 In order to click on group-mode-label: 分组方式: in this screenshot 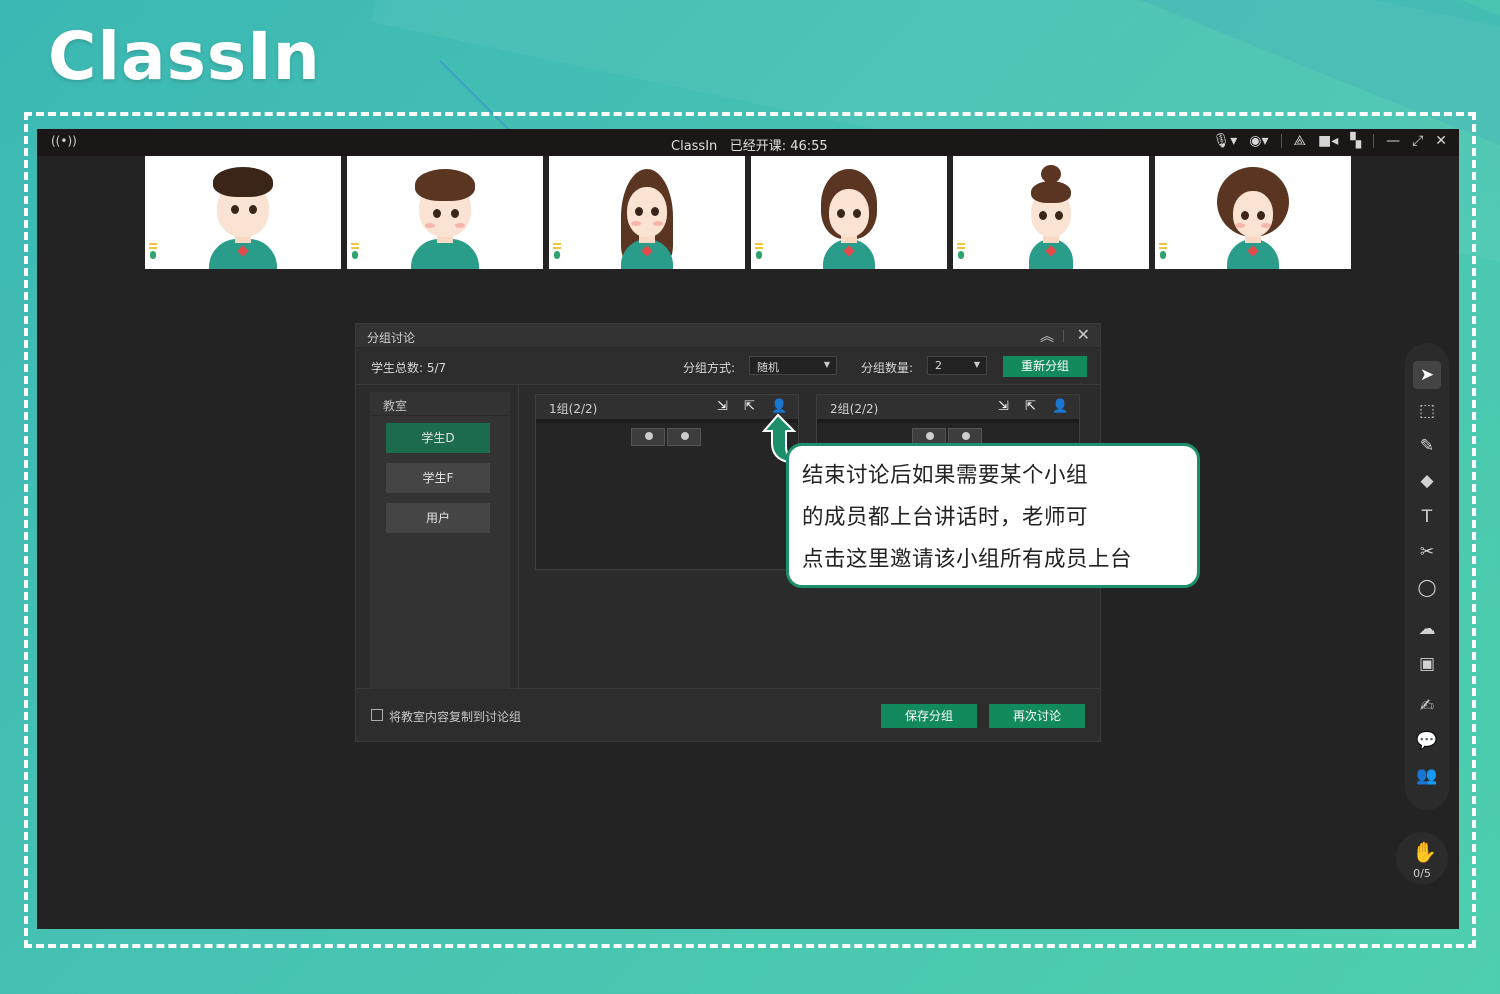, I will do `click(709, 368)`.